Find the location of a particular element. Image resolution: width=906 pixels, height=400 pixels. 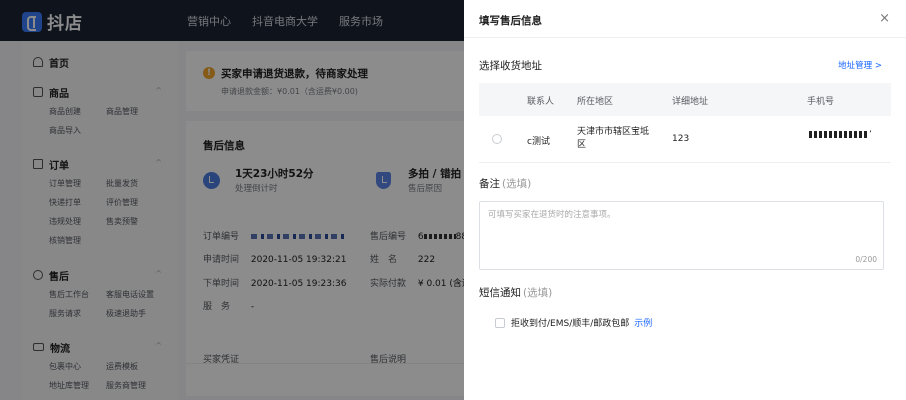

header-region: 所在地区 is located at coordinates (595, 102).